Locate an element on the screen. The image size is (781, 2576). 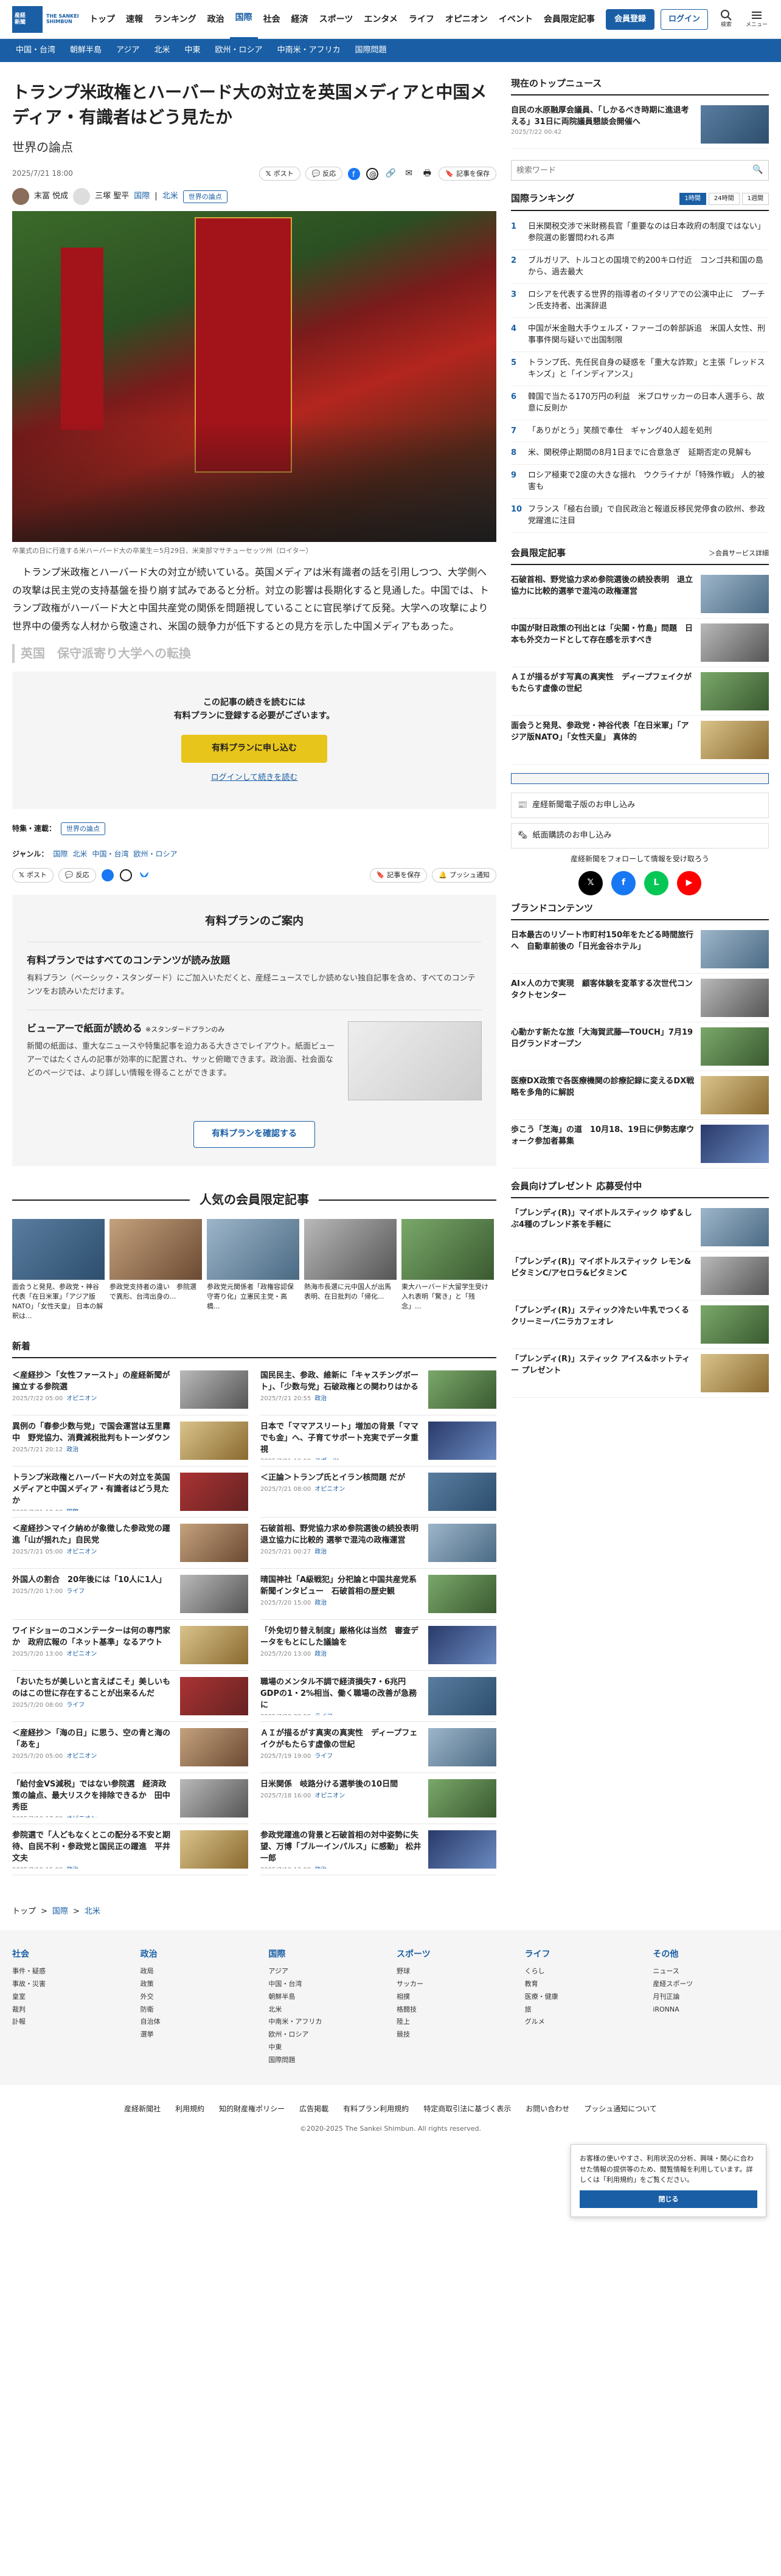
footer-heading: その他 is located at coordinates (711, 1955).